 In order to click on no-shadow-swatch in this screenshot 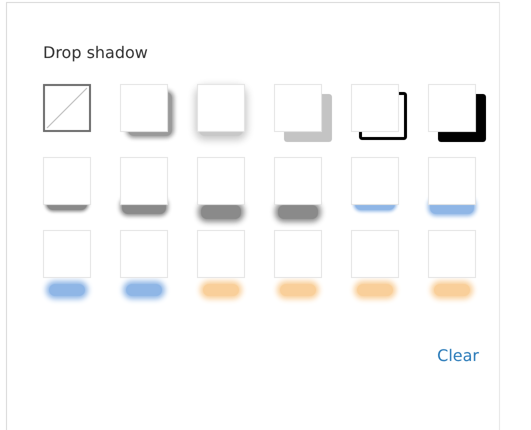, I will do `click(67, 108)`.